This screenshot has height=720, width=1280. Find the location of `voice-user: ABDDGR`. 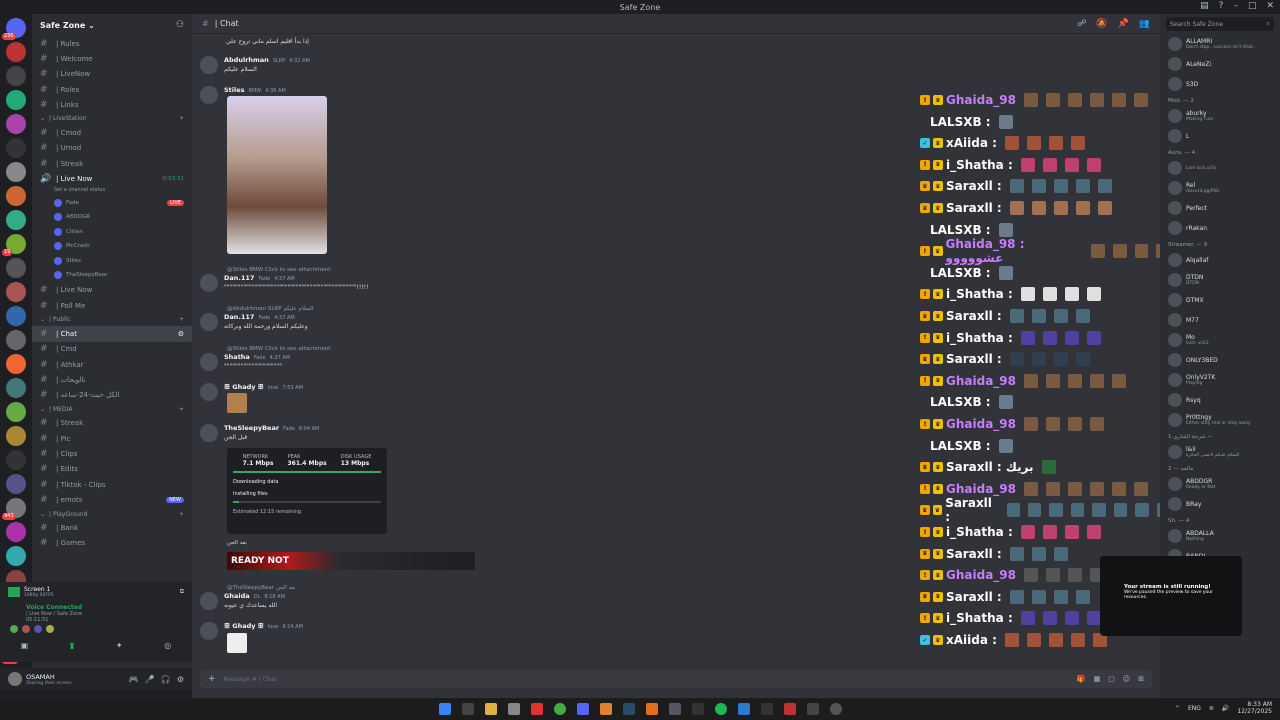

voice-user: ABDDGR is located at coordinates (112, 217).